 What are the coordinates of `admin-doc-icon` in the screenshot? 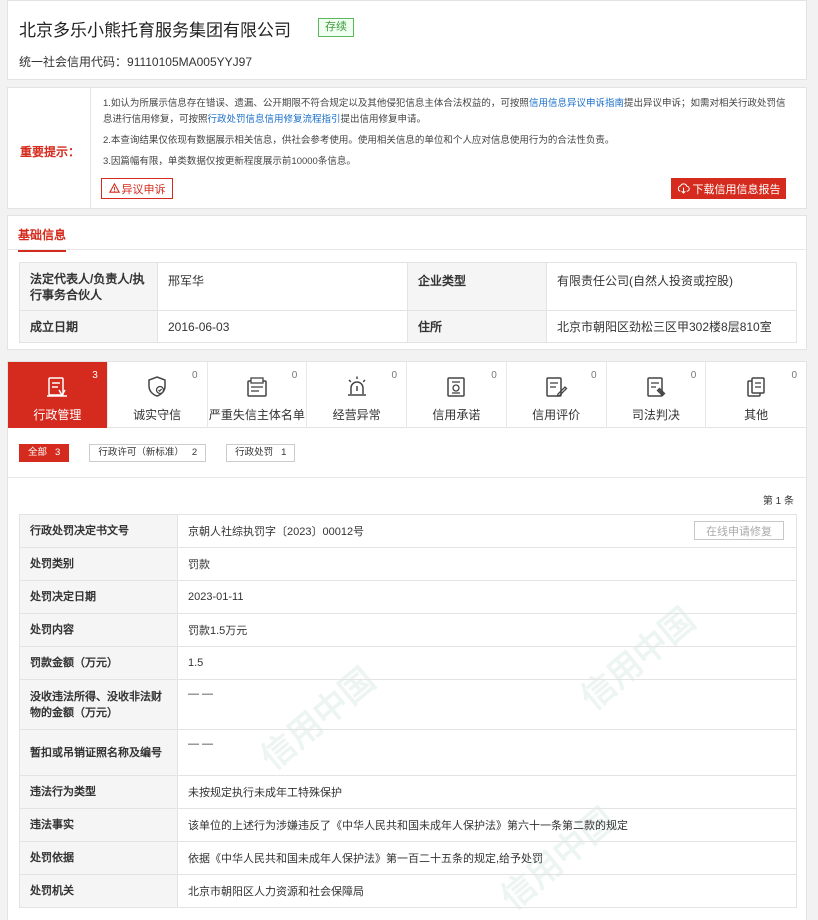 It's located at (57, 387).